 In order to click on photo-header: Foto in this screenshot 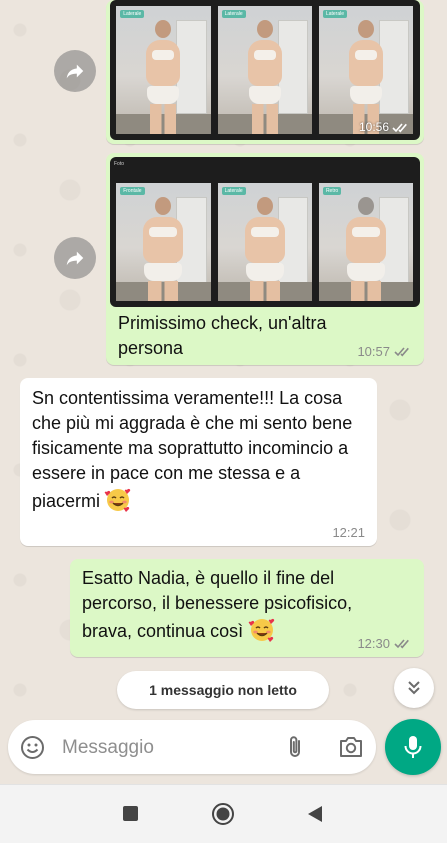, I will do `click(119, 164)`.